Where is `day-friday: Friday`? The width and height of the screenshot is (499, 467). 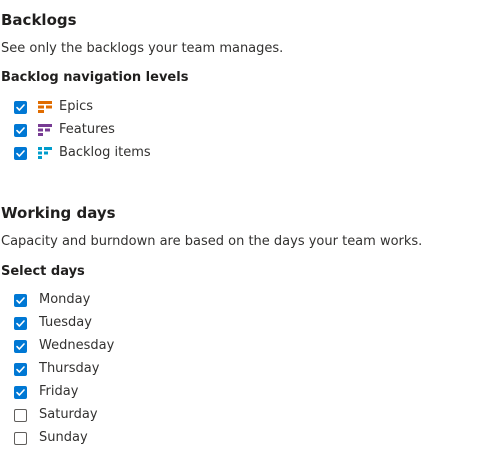 day-friday: Friday is located at coordinates (46, 392).